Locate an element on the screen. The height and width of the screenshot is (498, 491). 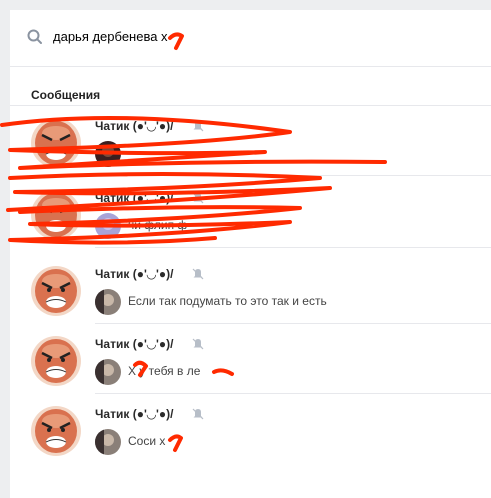
conversation-row: Чатик (●'◡'●)/ чи флип ф is located at coordinates (250, 213).